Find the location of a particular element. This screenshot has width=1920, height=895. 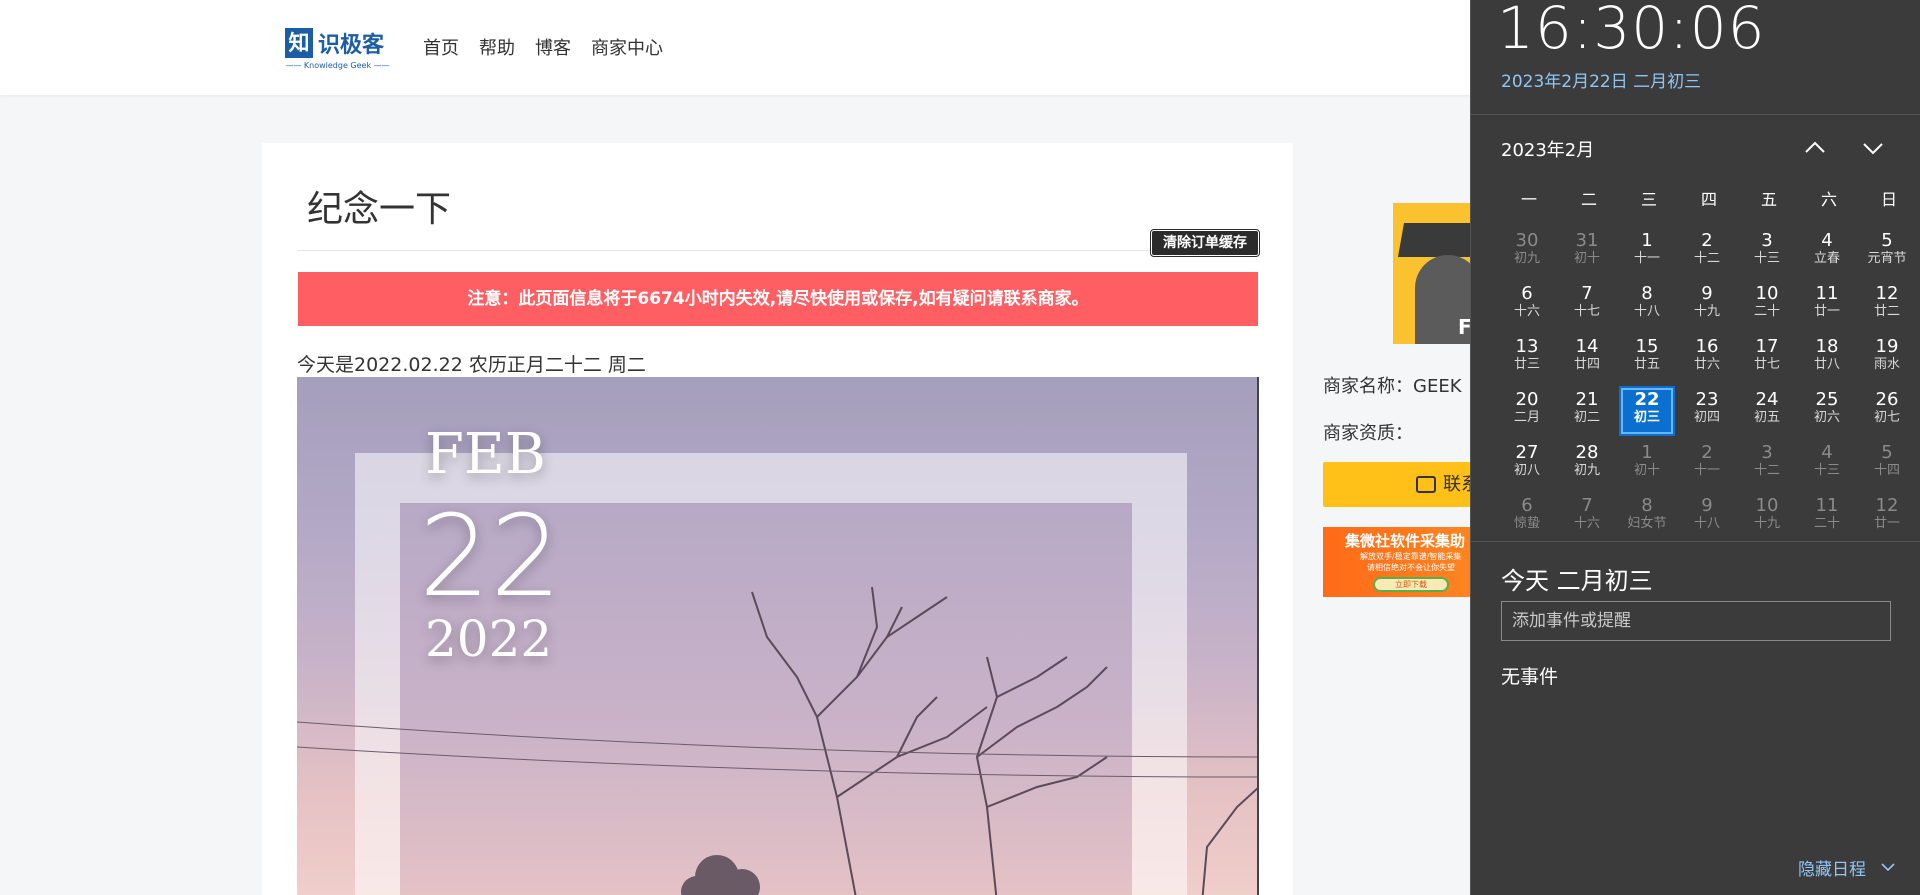

calendar-day: 1 十一 is located at coordinates (1647, 252).